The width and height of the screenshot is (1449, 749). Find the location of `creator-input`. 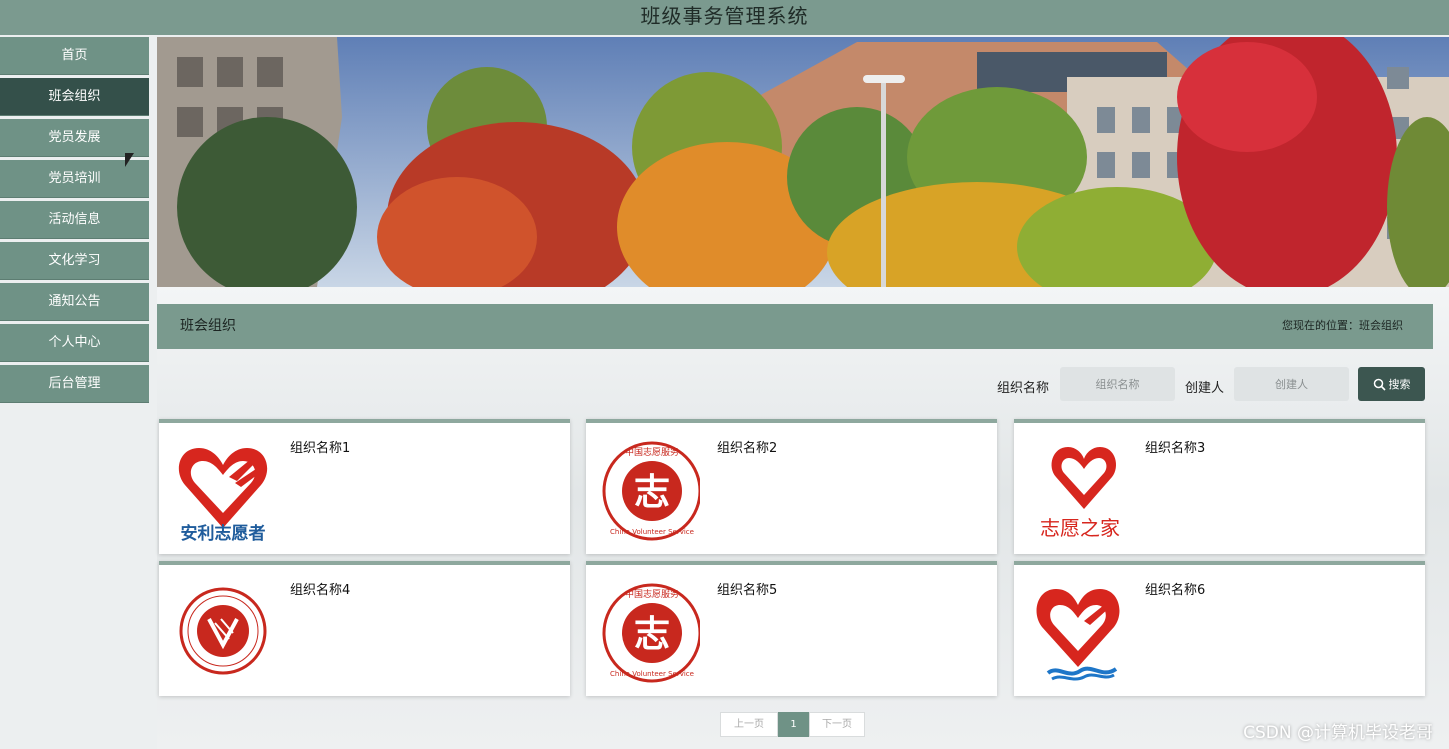

creator-input is located at coordinates (1291, 384).